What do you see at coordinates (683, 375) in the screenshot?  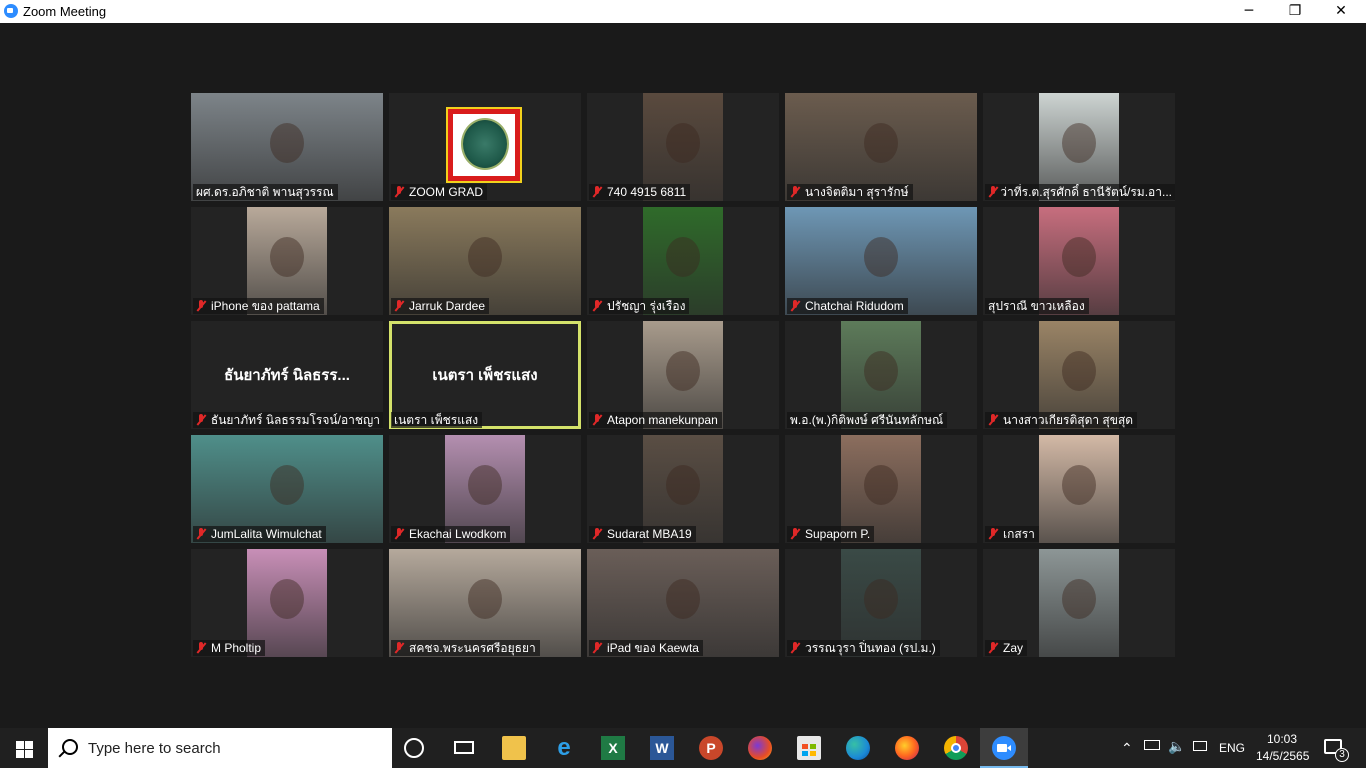 I see `participant-tile: Atapon manekunpan` at bounding box center [683, 375].